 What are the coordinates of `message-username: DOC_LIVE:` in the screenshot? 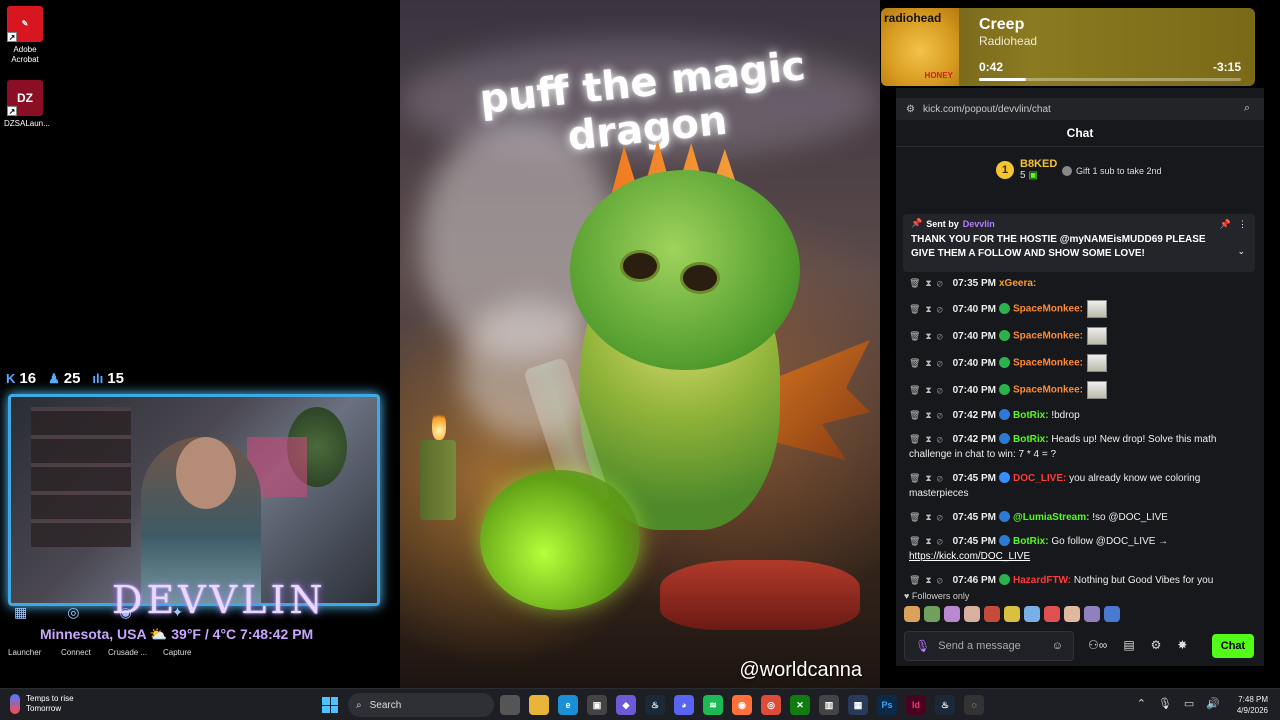 It's located at (1039, 478).